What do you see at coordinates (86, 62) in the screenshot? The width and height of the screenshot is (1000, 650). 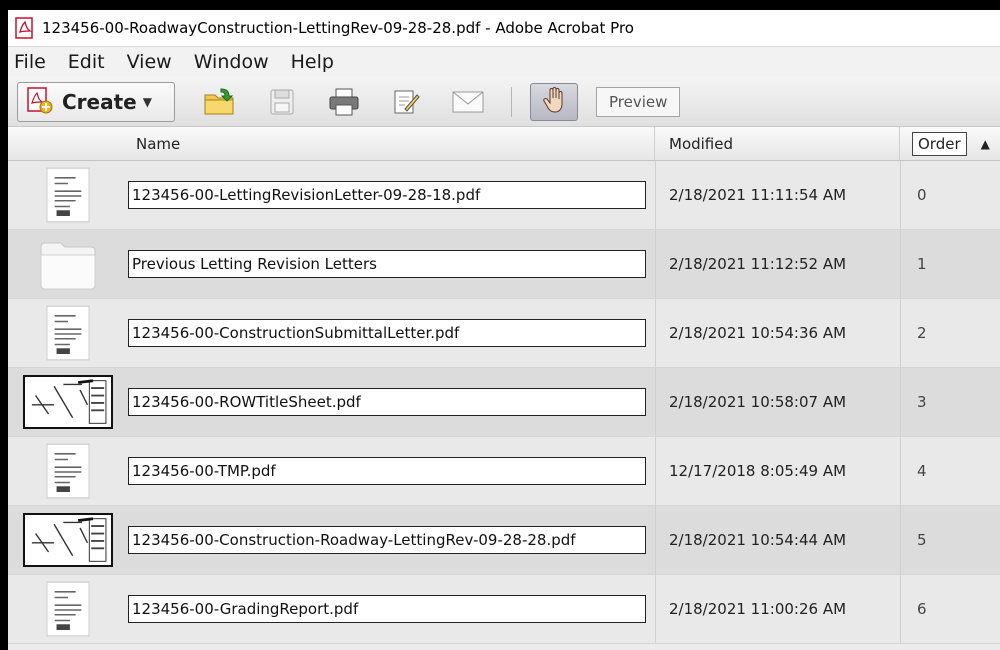 I see `menu-edit: Edit` at bounding box center [86, 62].